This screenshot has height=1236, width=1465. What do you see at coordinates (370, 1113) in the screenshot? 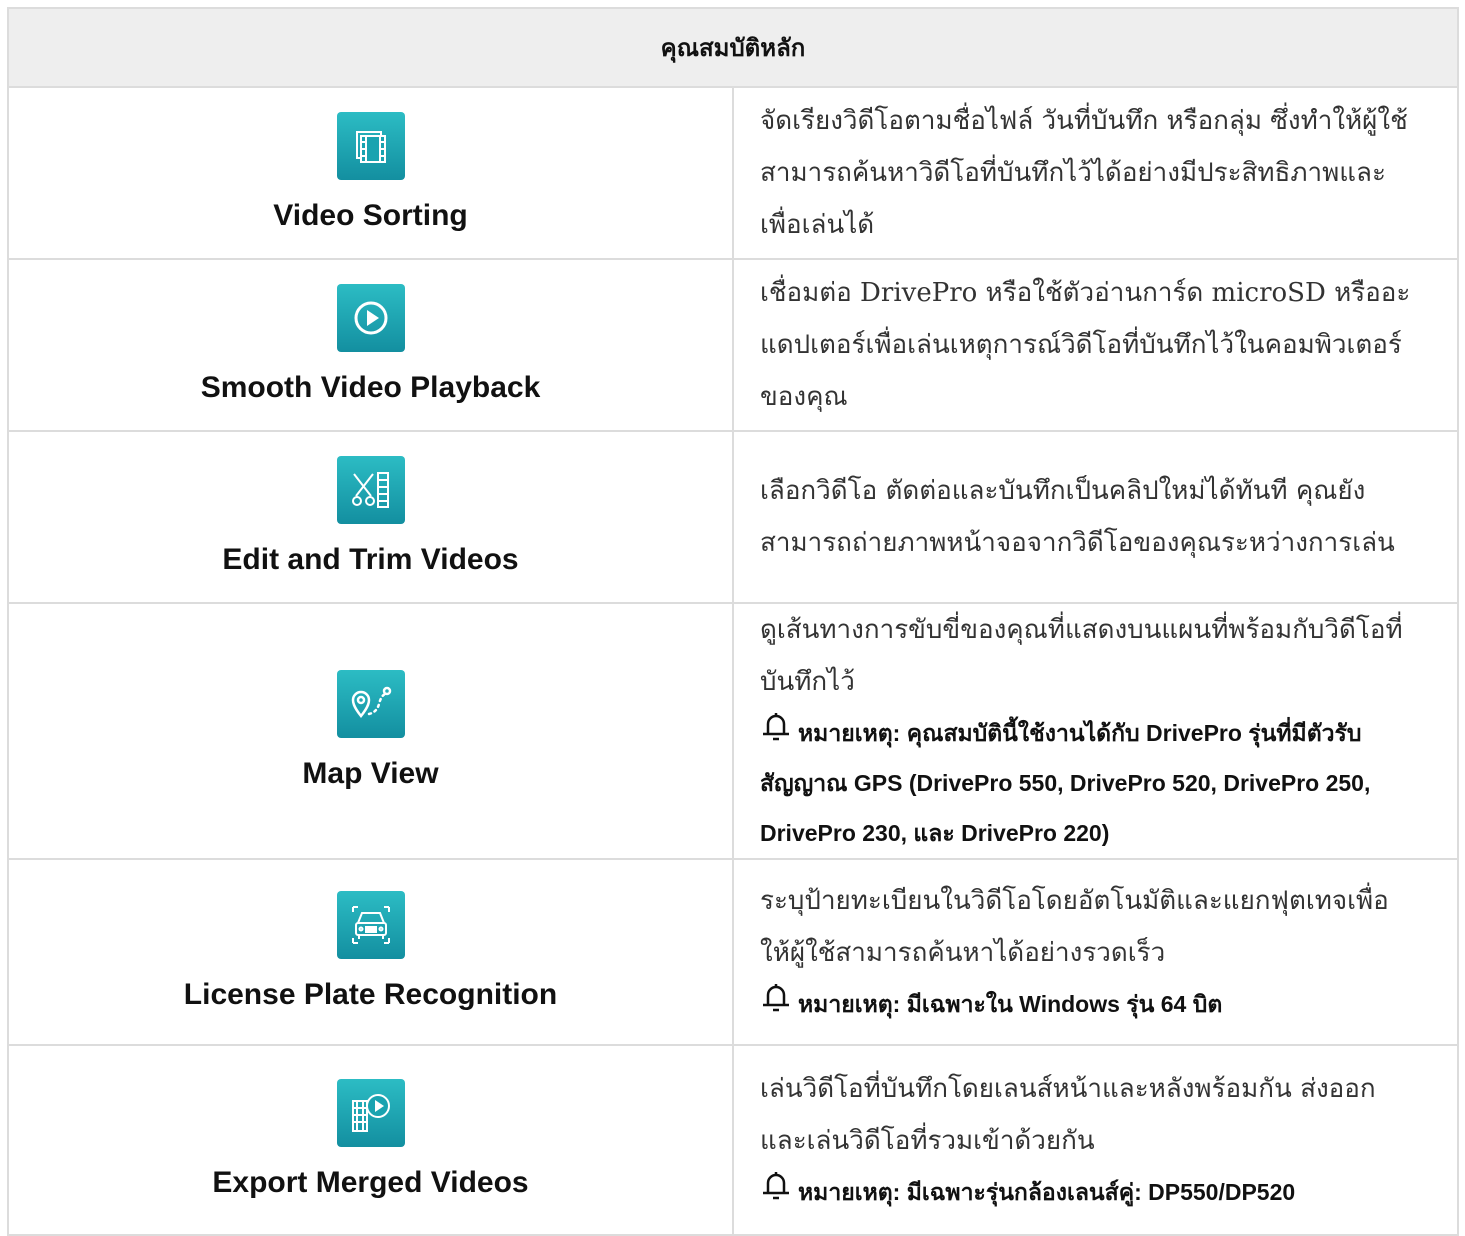
I see `merged-videos-icon` at bounding box center [370, 1113].